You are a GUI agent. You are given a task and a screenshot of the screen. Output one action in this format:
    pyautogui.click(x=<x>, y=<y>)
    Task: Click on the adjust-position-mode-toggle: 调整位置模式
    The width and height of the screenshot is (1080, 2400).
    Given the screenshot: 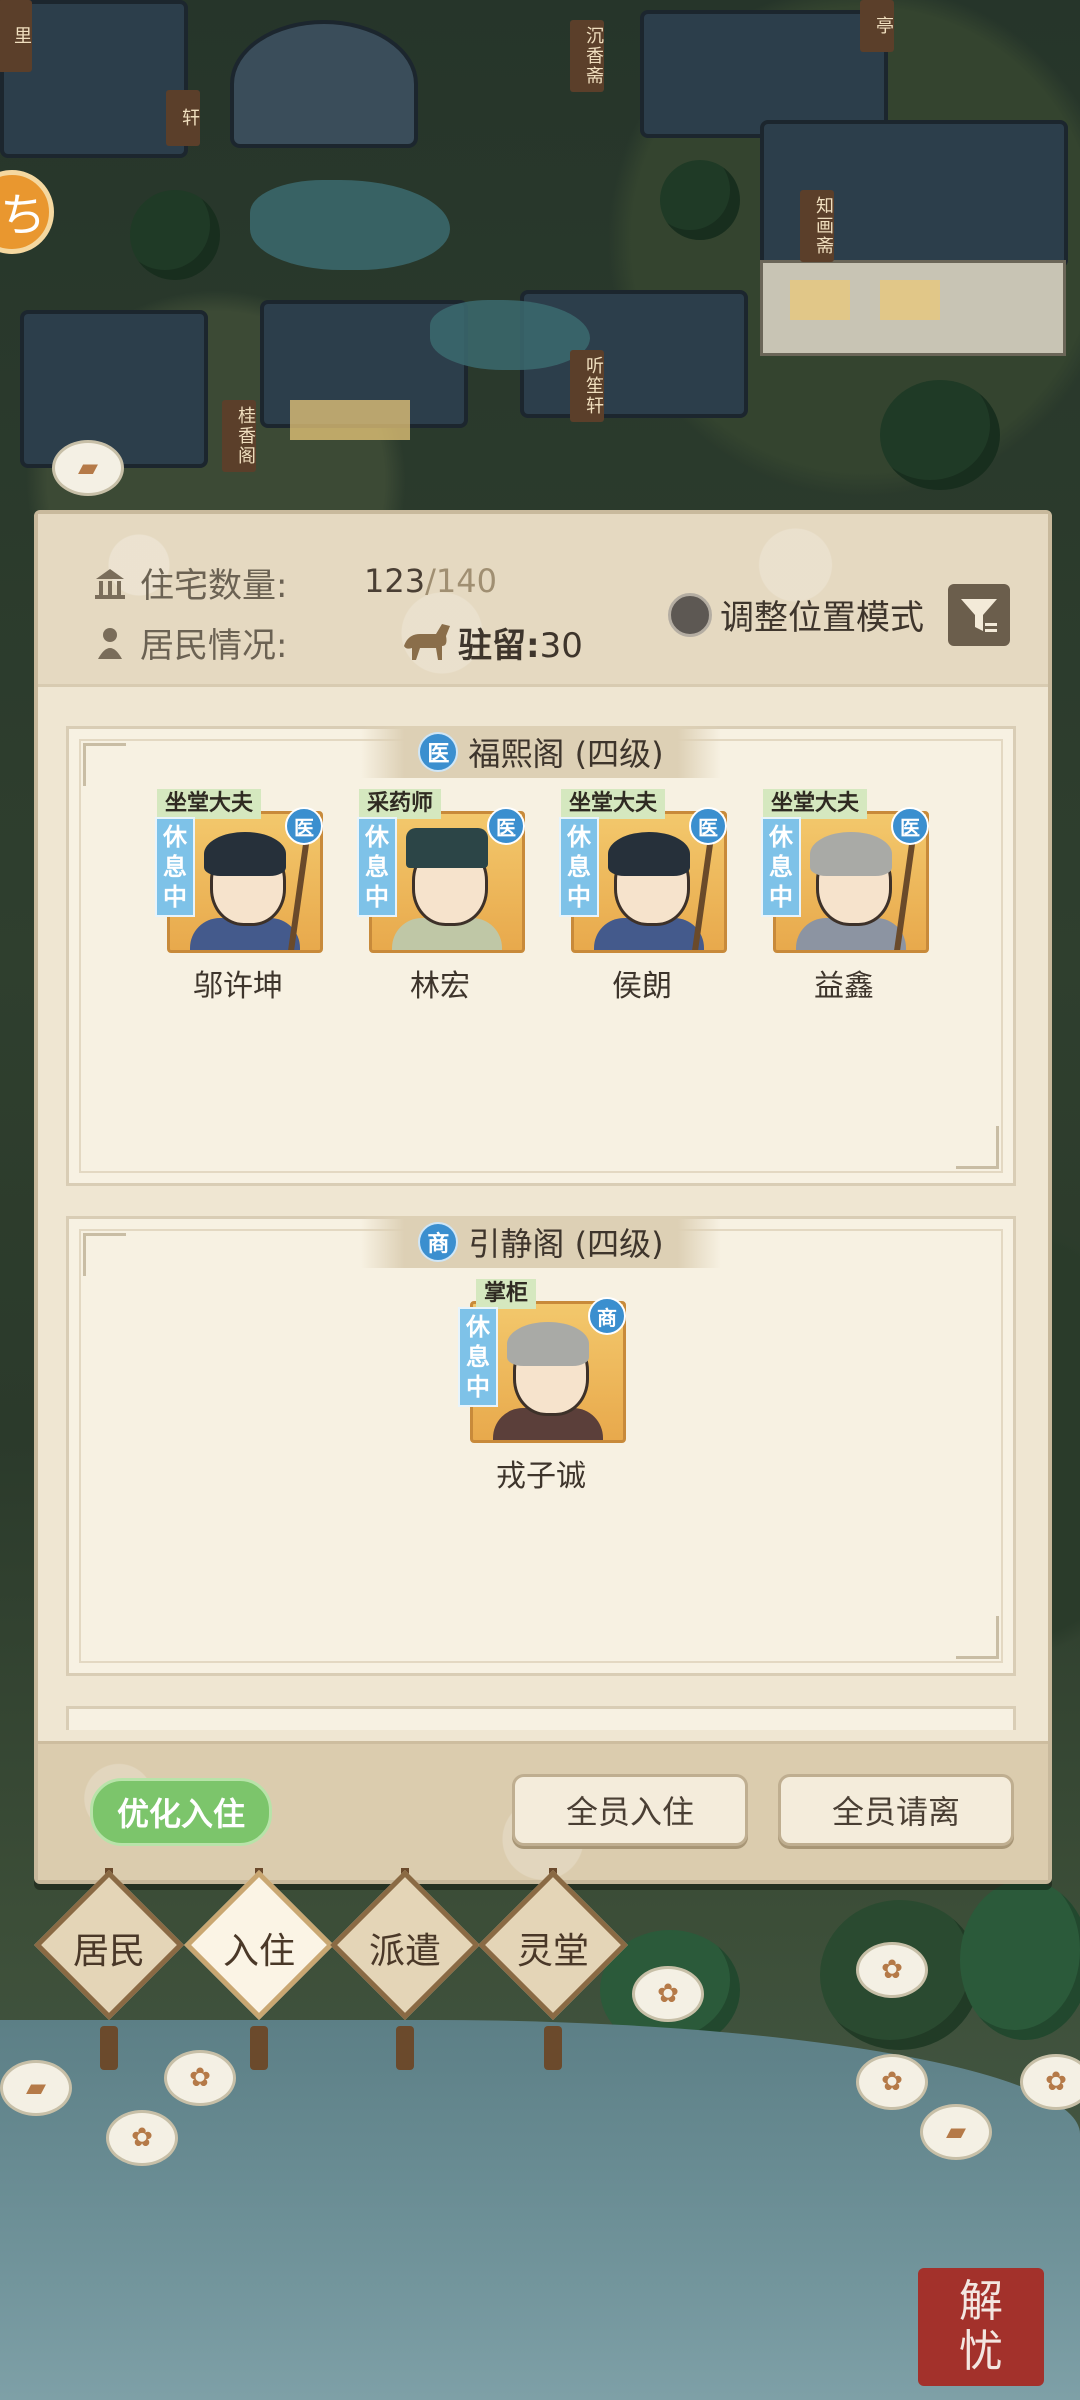 What is the action you would take?
    pyautogui.click(x=796, y=614)
    